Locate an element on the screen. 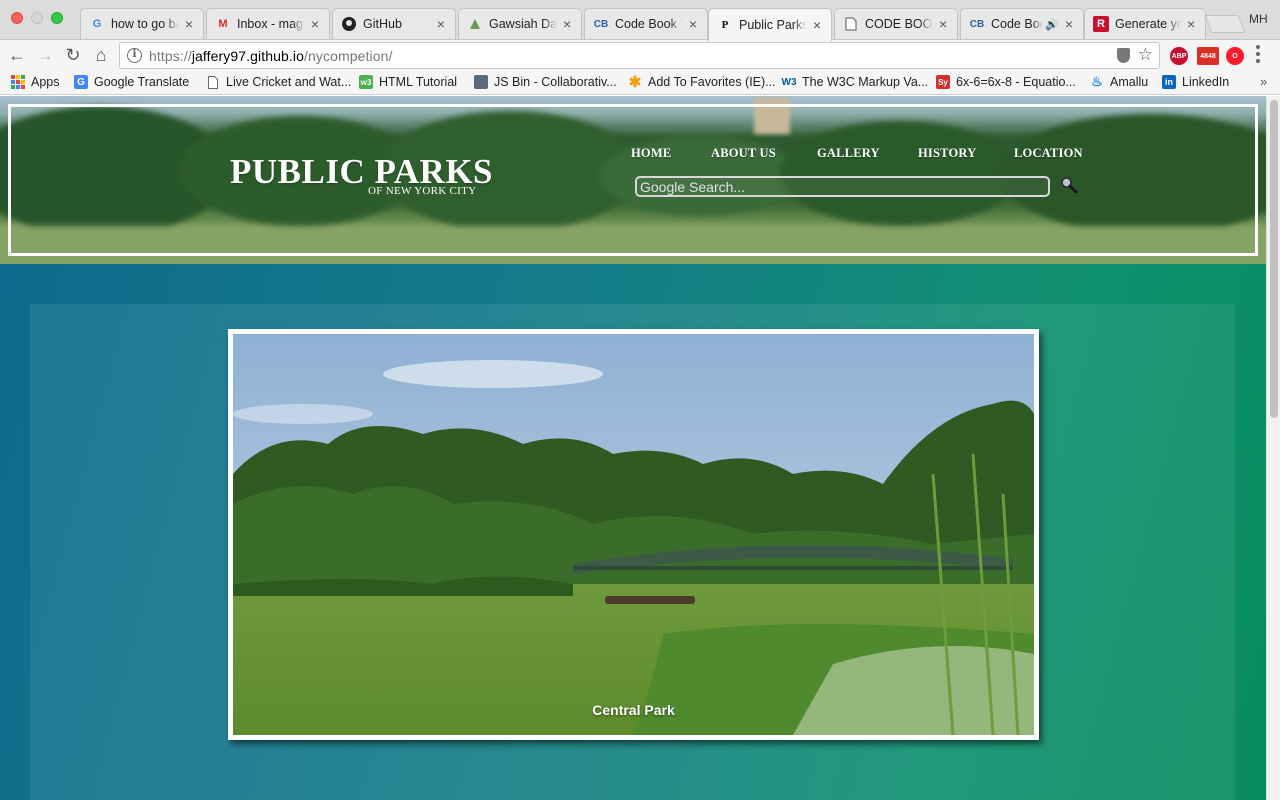 This screenshot has width=1280, height=800. browser-tab-active: P Public Parks × is located at coordinates (770, 24).